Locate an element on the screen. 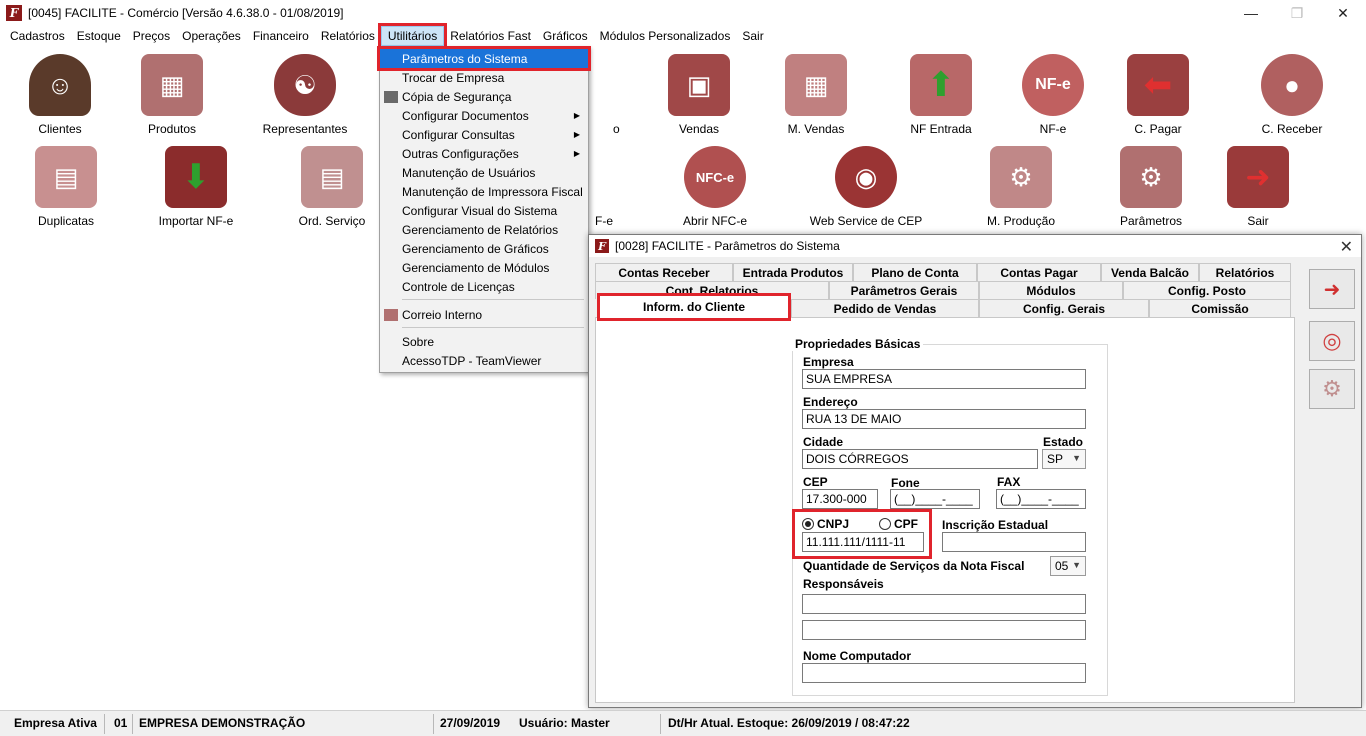 The height and width of the screenshot is (736, 1366). minimize-button: — is located at coordinates (1251, 13).